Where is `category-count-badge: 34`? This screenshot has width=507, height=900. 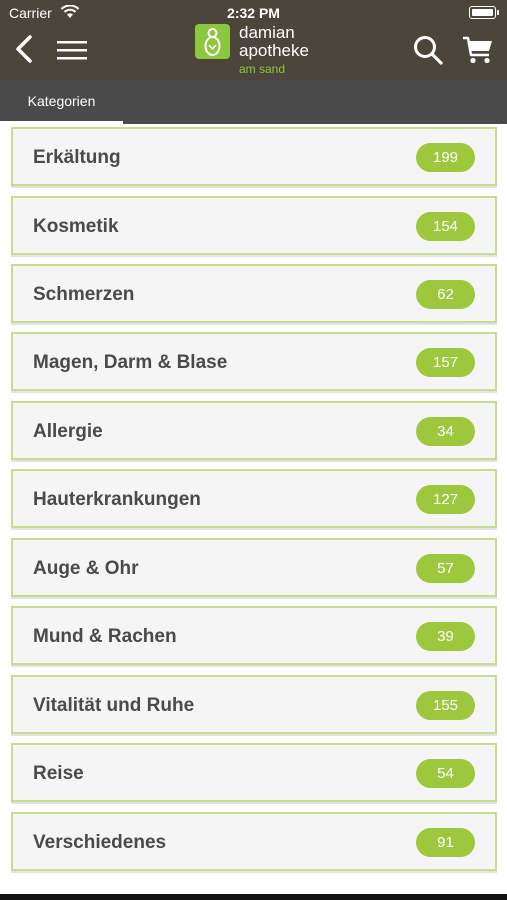 category-count-badge: 34 is located at coordinates (445, 431).